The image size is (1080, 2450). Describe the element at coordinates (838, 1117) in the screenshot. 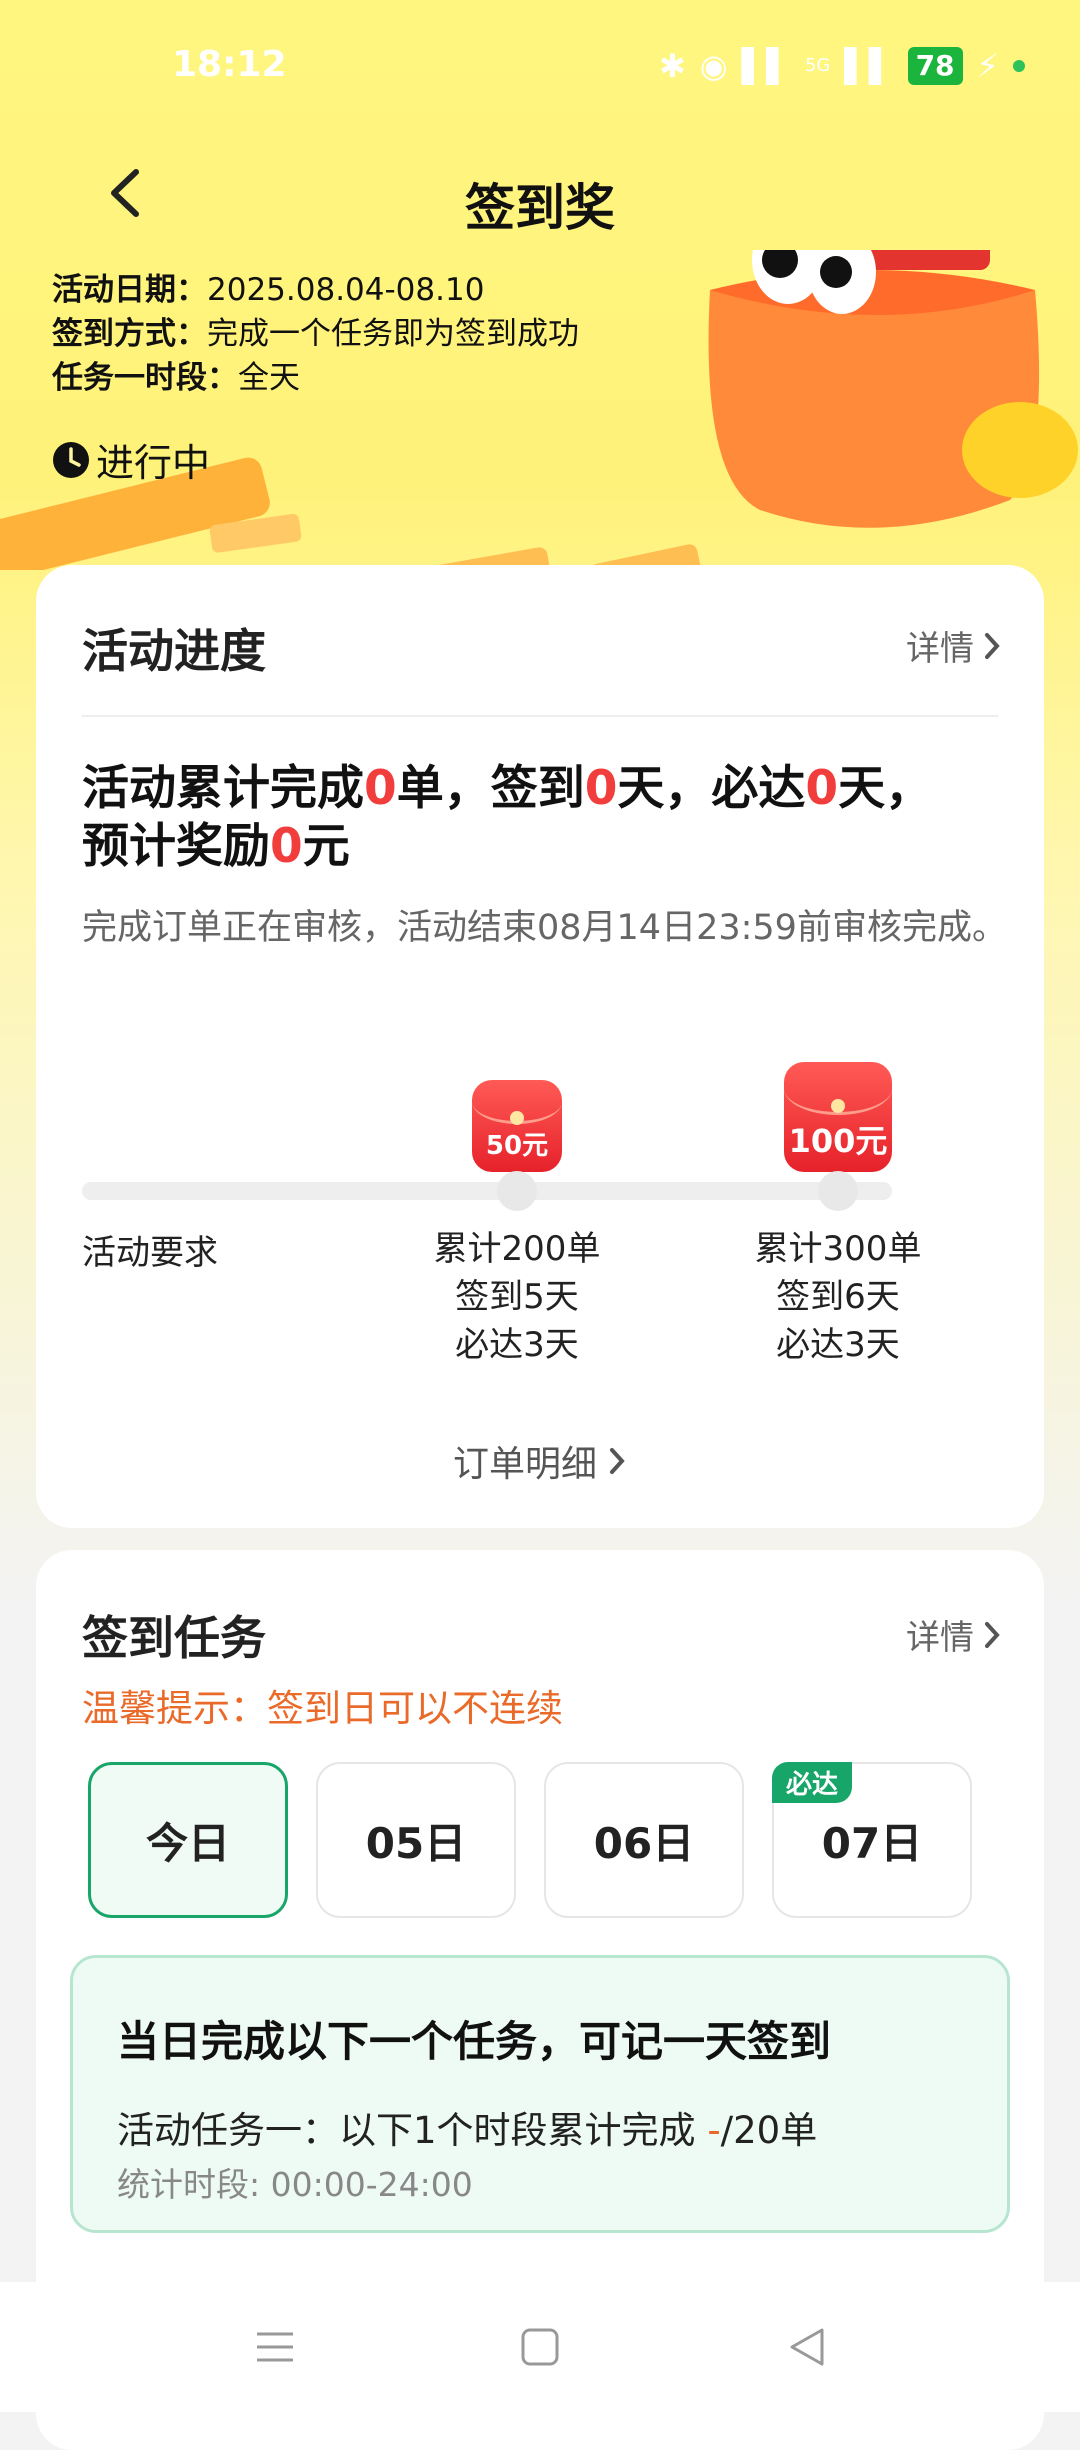

I see `reward-redpacket-100: 100元` at that location.